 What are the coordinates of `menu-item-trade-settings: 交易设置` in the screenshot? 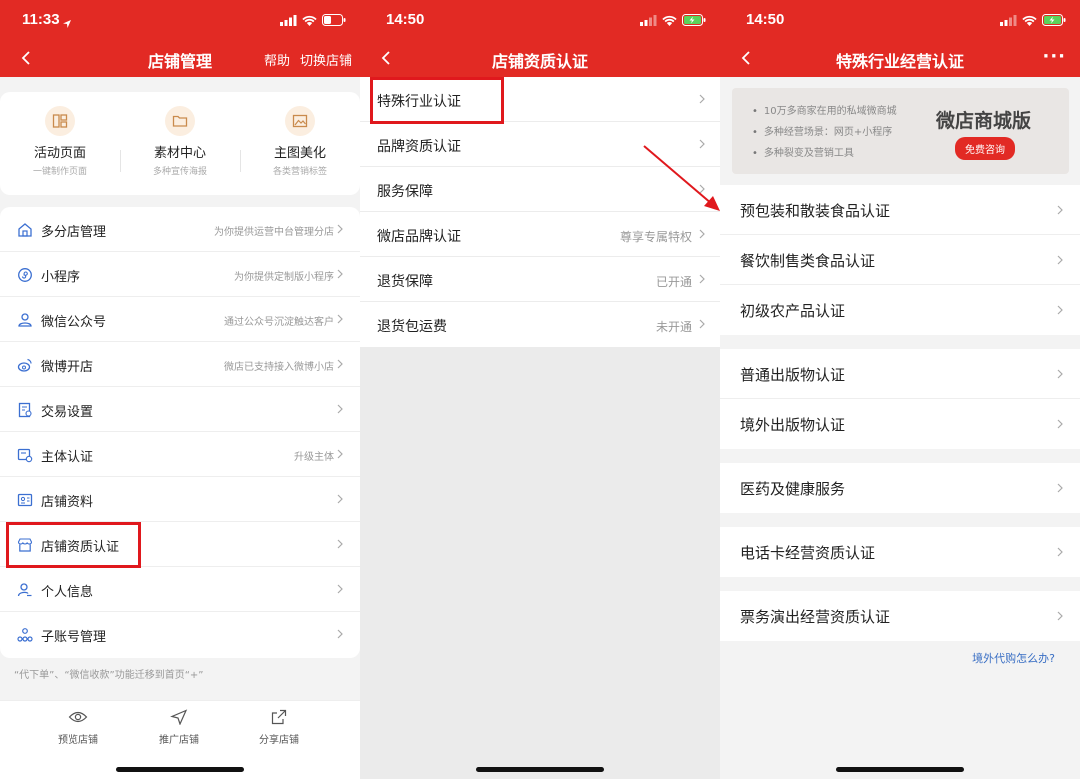 It's located at (180, 409).